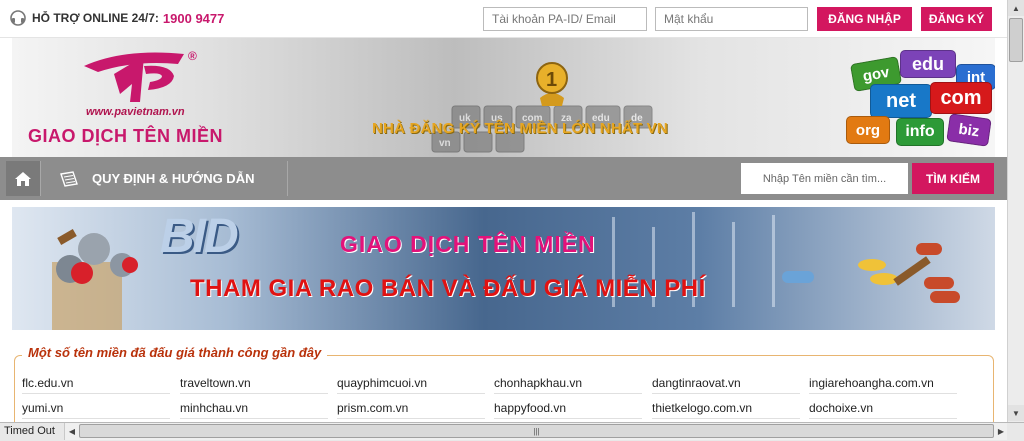 This screenshot has width=1024, height=441. I want to click on scroll-left-icon: ◀, so click(72, 431).